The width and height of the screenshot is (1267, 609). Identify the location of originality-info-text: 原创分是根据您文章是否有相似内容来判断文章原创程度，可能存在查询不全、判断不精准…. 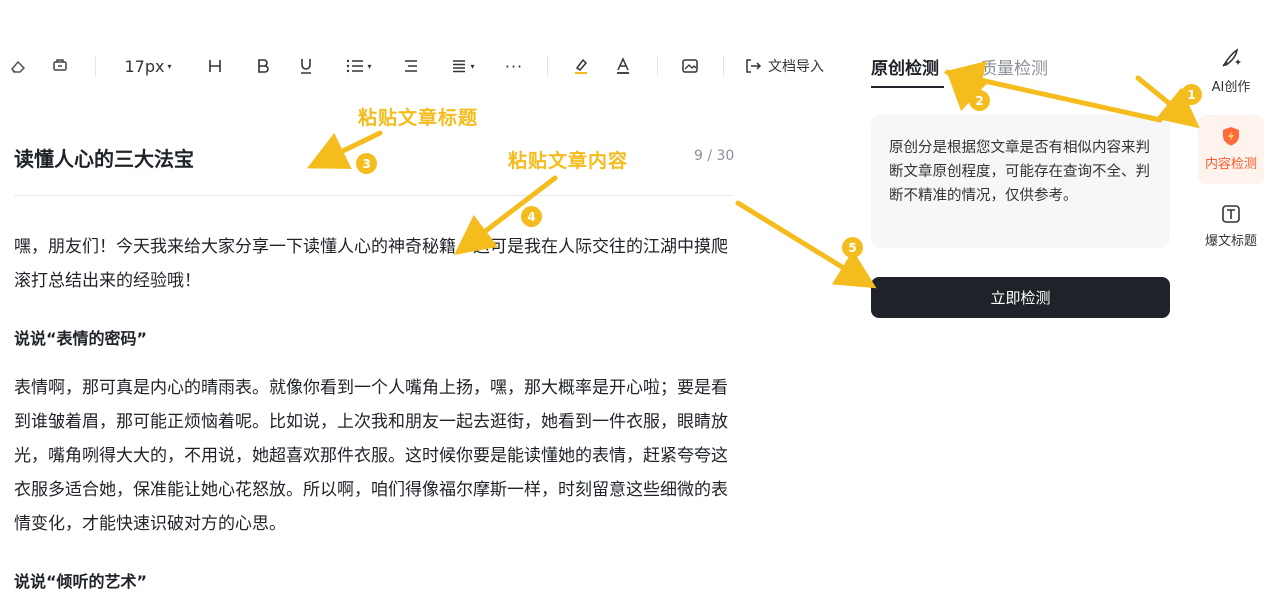
(1019, 172).